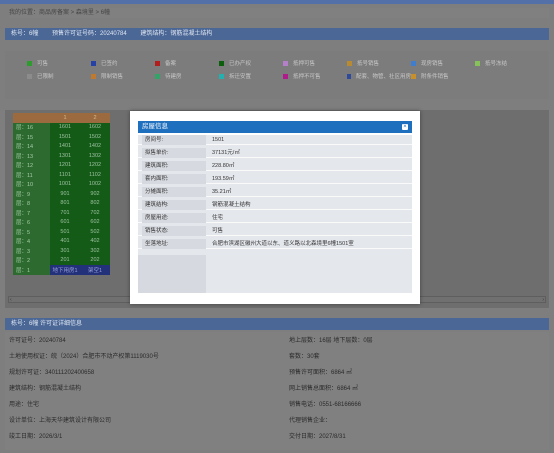 Image resolution: width=554 pixels, height=453 pixels. What do you see at coordinates (174, 244) in the screenshot?
I see `house-info-key: 坐落地址:` at bounding box center [174, 244].